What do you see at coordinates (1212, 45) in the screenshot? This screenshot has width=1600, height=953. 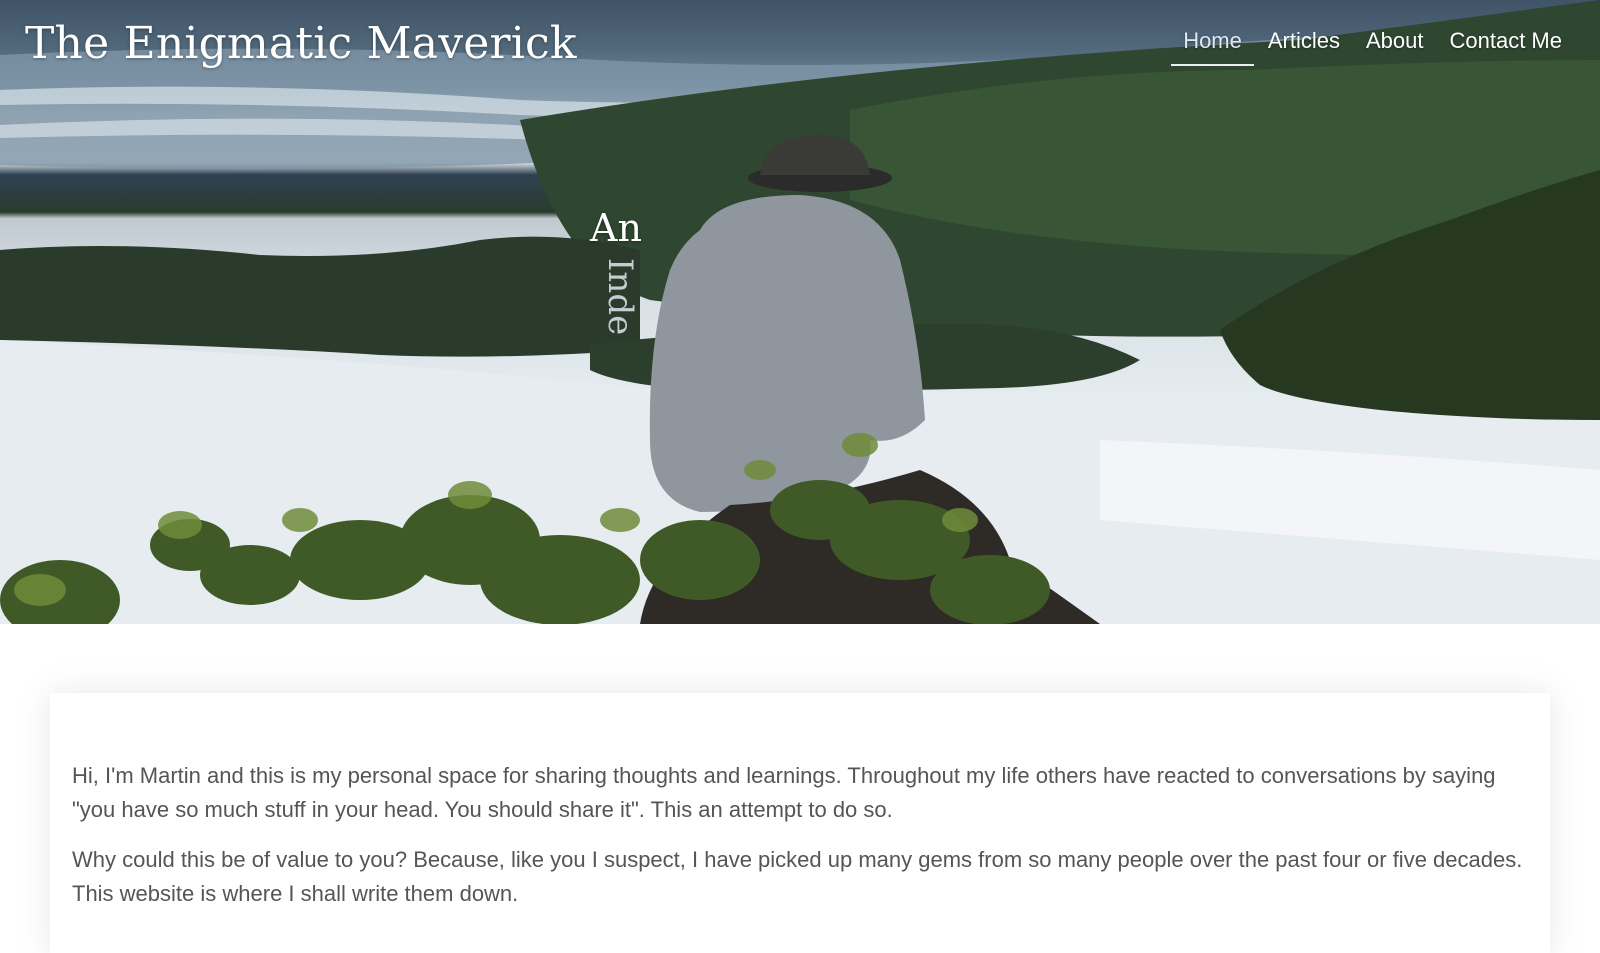 I see `nav-item-home: Home` at bounding box center [1212, 45].